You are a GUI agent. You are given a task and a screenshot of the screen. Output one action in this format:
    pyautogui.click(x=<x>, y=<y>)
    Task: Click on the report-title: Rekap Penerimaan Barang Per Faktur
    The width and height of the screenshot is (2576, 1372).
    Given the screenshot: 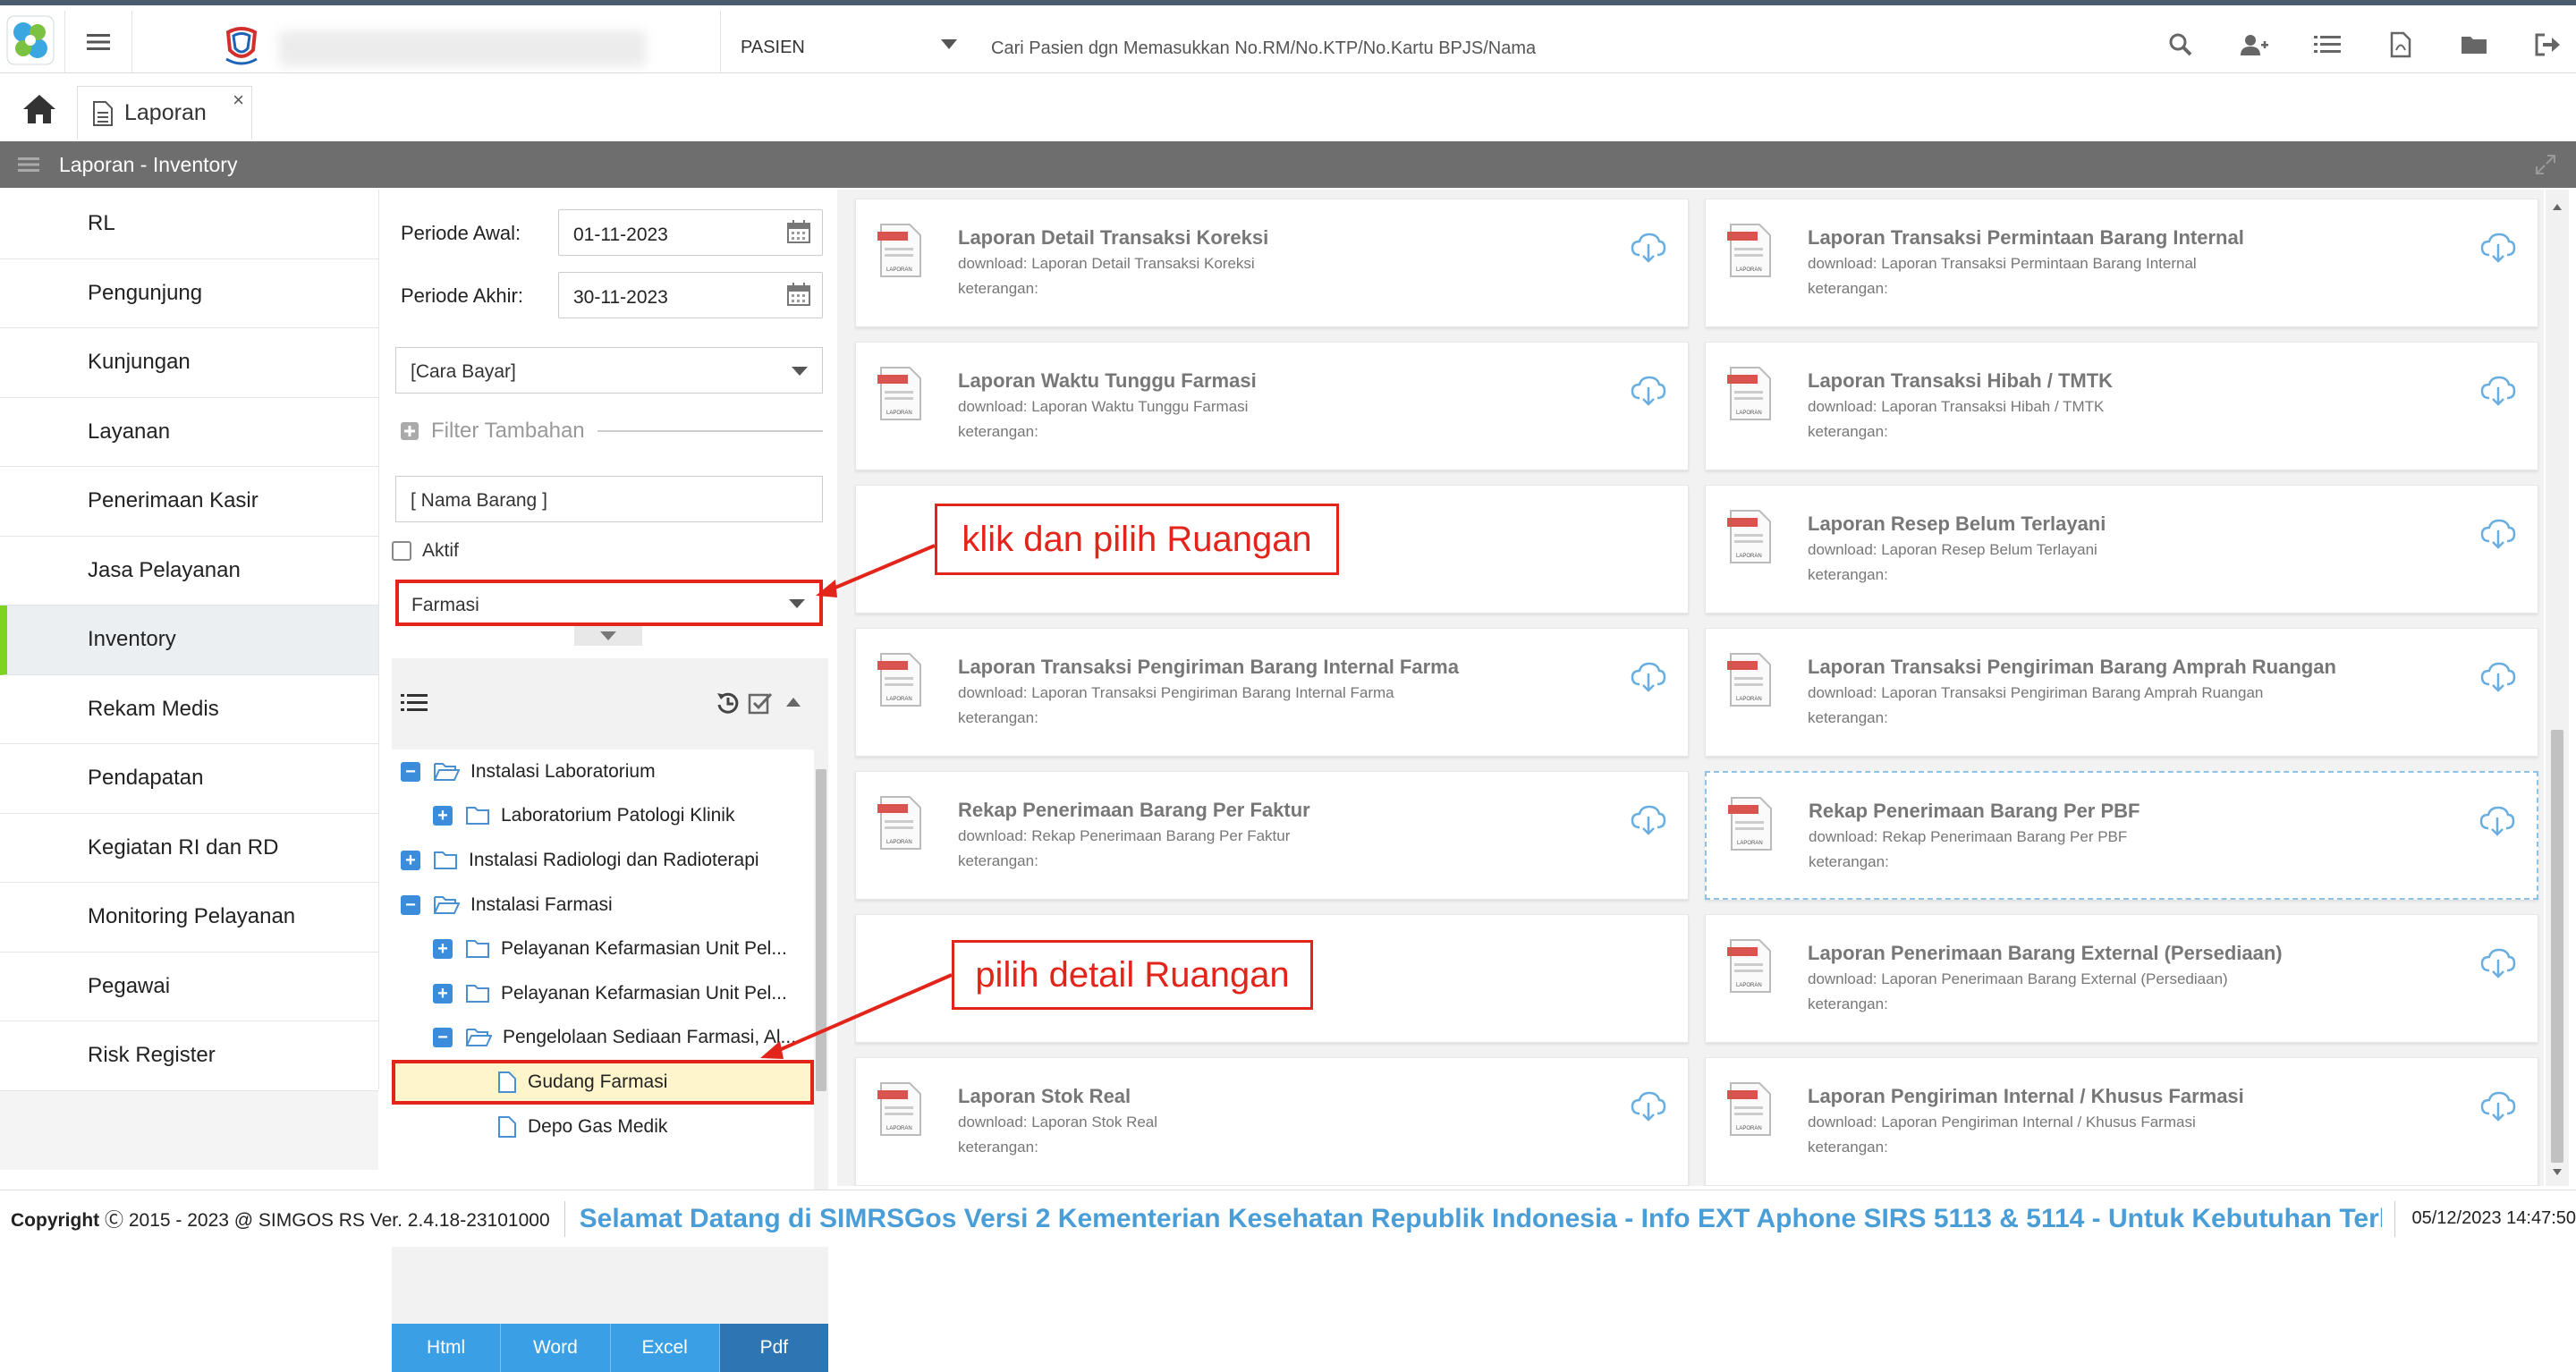 What is the action you would take?
    pyautogui.click(x=1134, y=810)
    